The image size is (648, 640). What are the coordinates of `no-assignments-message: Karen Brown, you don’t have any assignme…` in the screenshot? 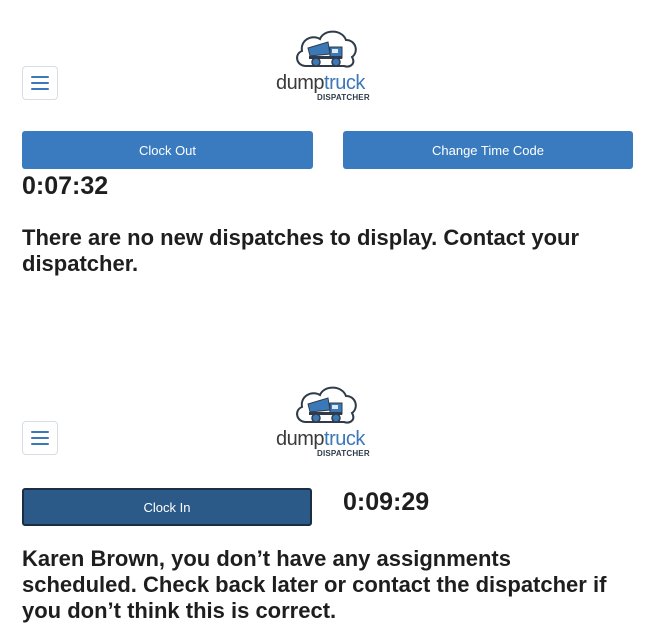 It's located at (314, 584).